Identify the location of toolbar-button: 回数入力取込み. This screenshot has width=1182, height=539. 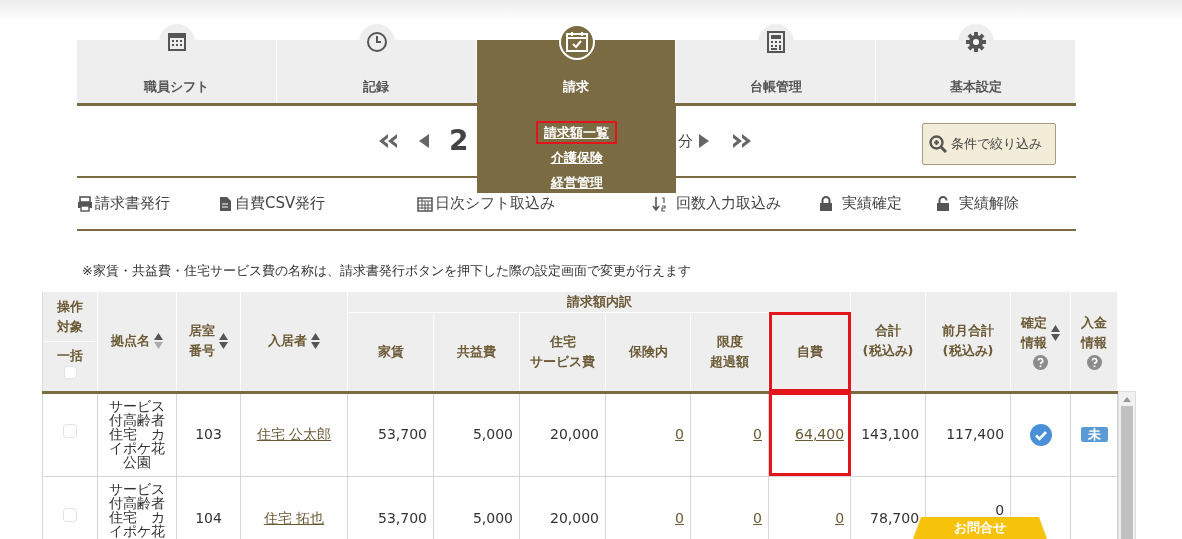
(735, 203).